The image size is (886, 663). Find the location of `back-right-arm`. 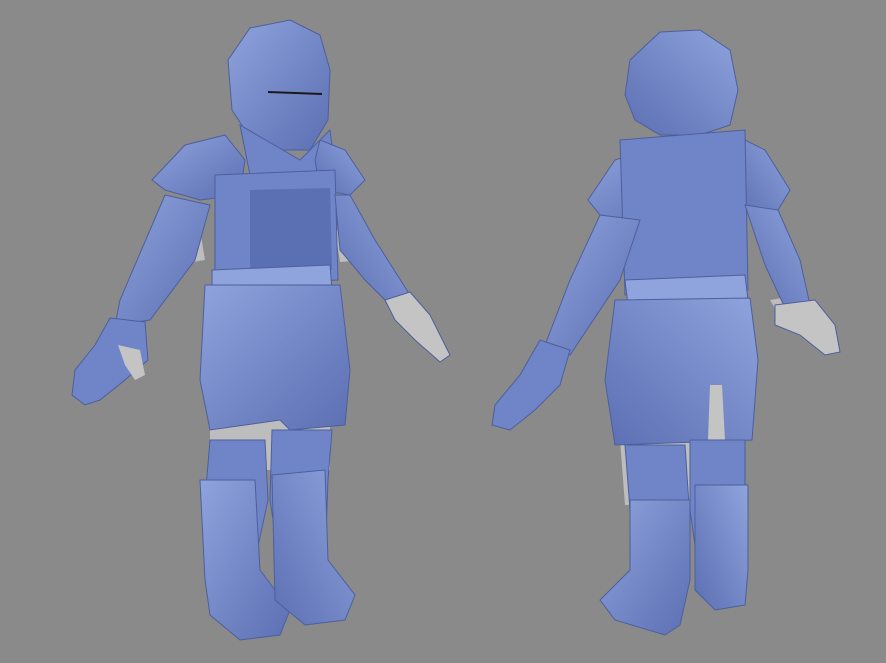

back-right-arm is located at coordinates (777, 256).